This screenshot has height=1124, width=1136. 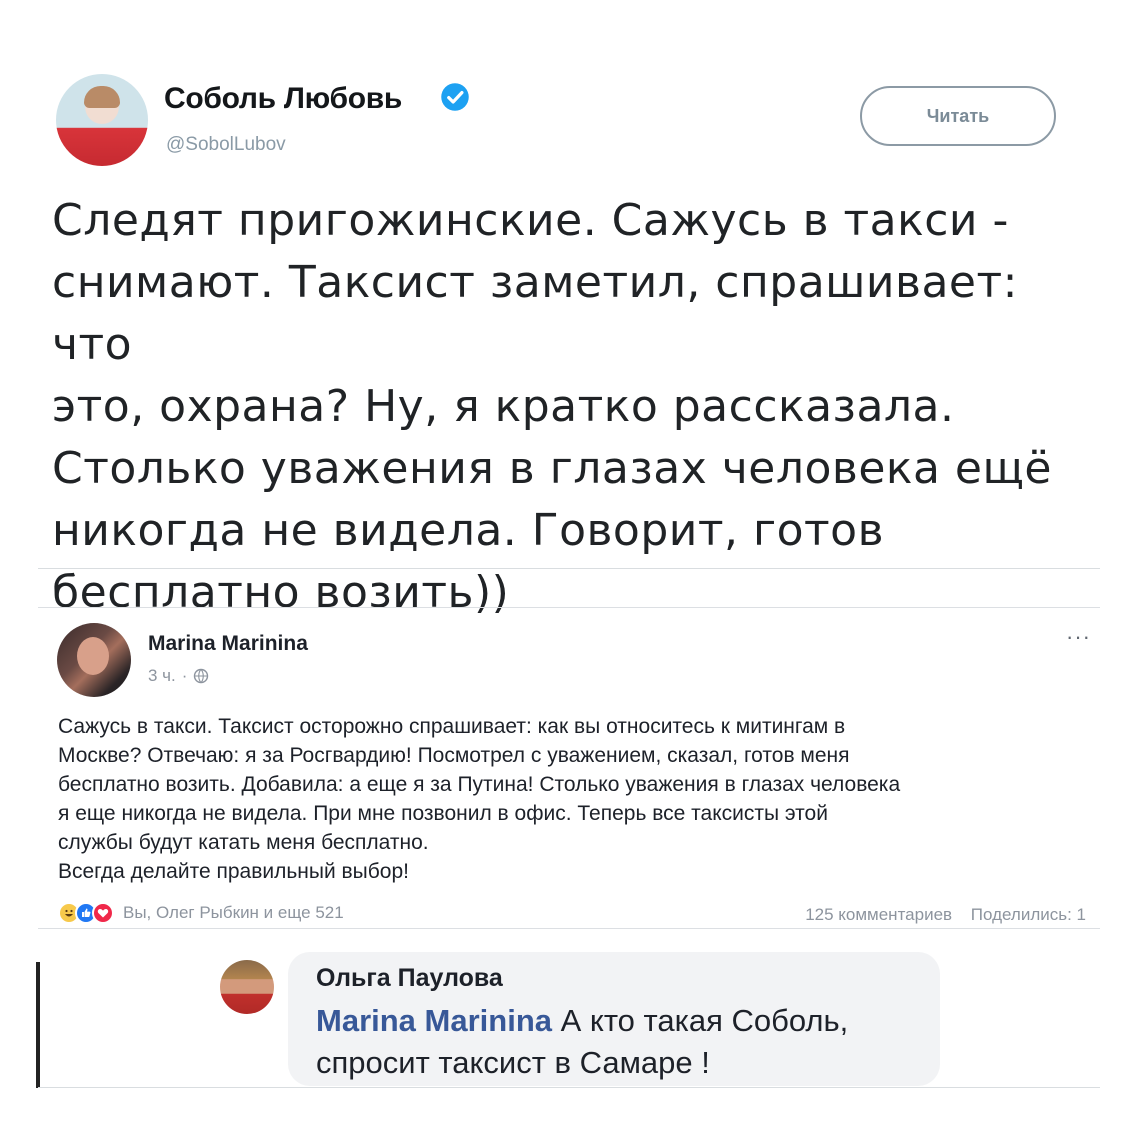 What do you see at coordinates (958, 116) in the screenshot?
I see `follow-button: Читать` at bounding box center [958, 116].